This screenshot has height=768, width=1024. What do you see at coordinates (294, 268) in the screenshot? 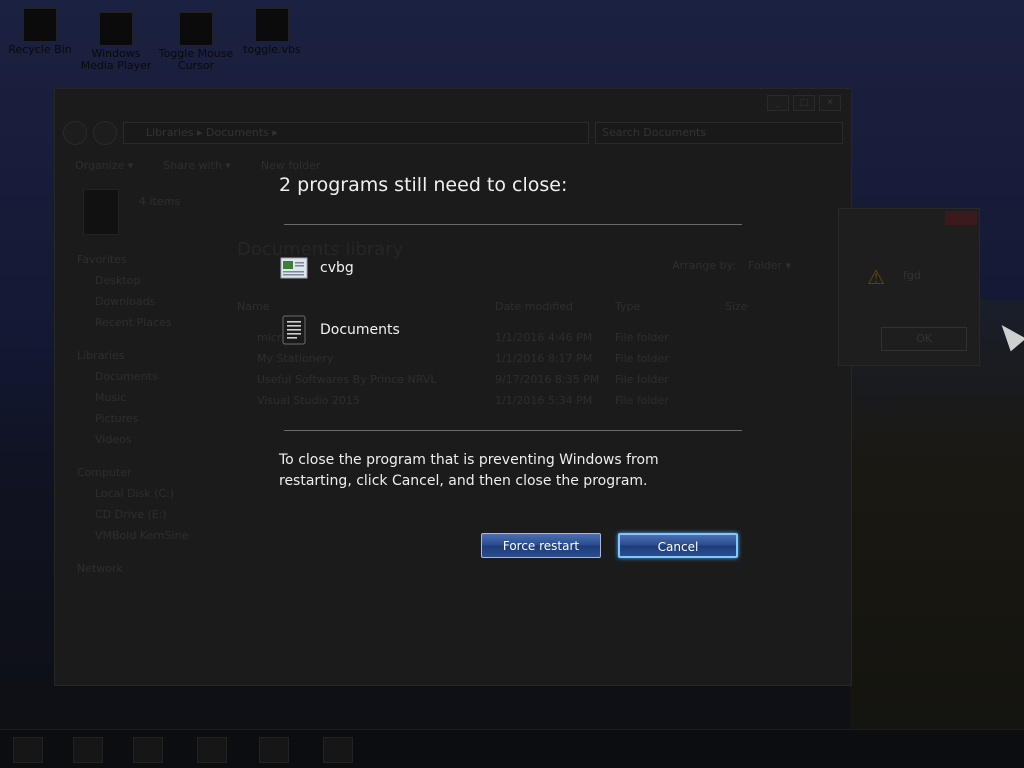
I see `notepad-icon` at bounding box center [294, 268].